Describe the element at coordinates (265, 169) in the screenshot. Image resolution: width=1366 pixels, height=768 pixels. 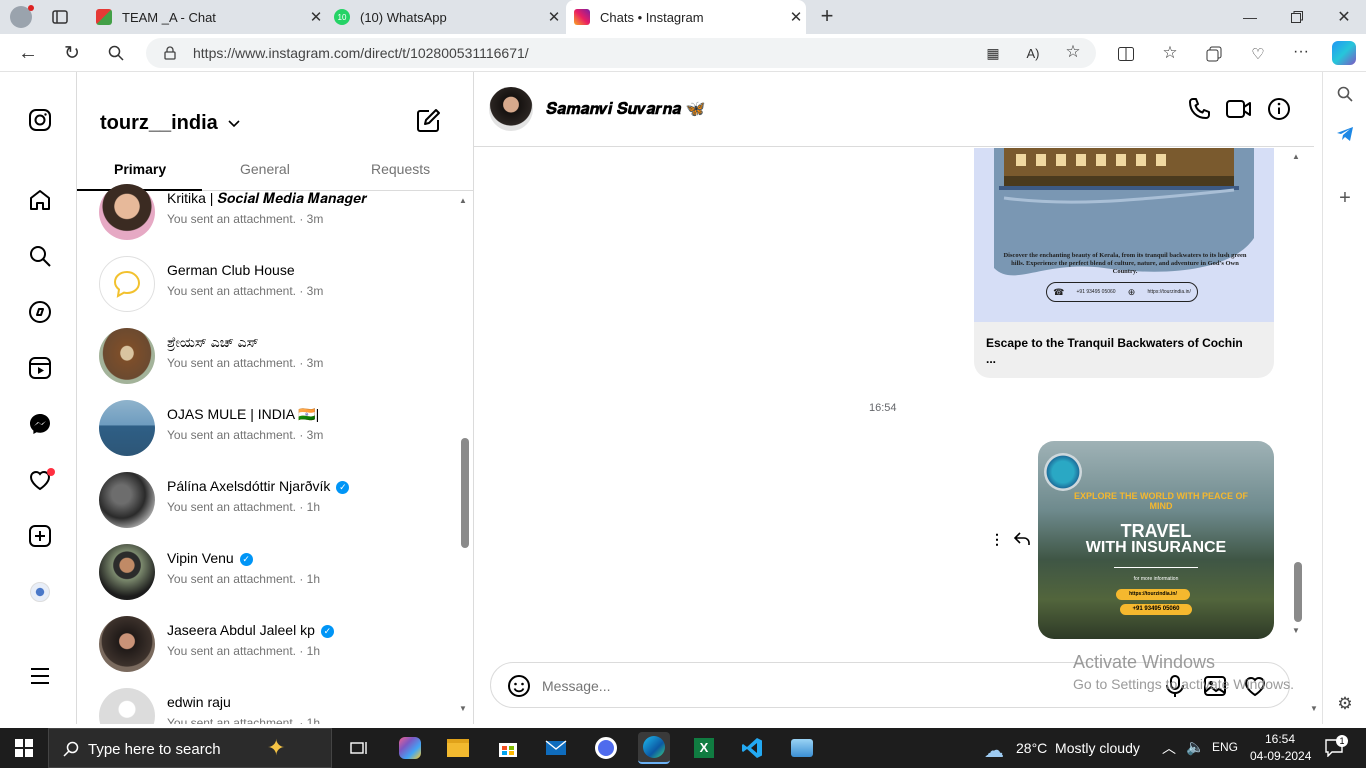
I see `tab-general: General` at that location.